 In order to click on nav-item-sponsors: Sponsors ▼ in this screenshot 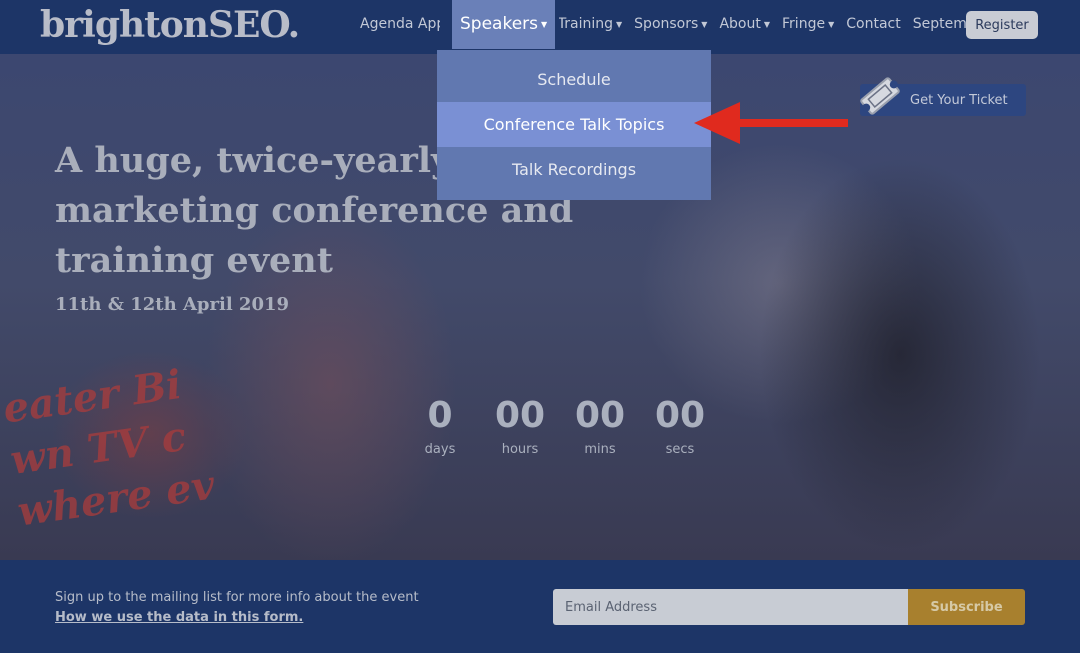, I will do `click(670, 24)`.